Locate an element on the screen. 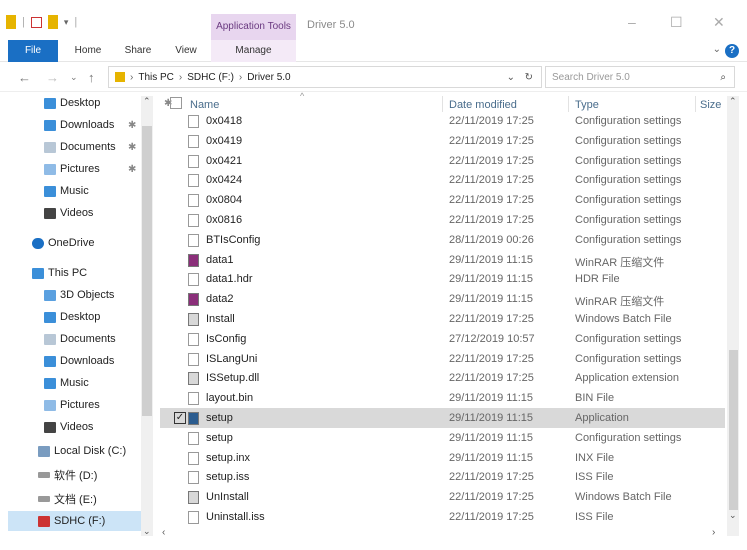  nav-drive-e: 文档 (E:) is located at coordinates (67, 499).